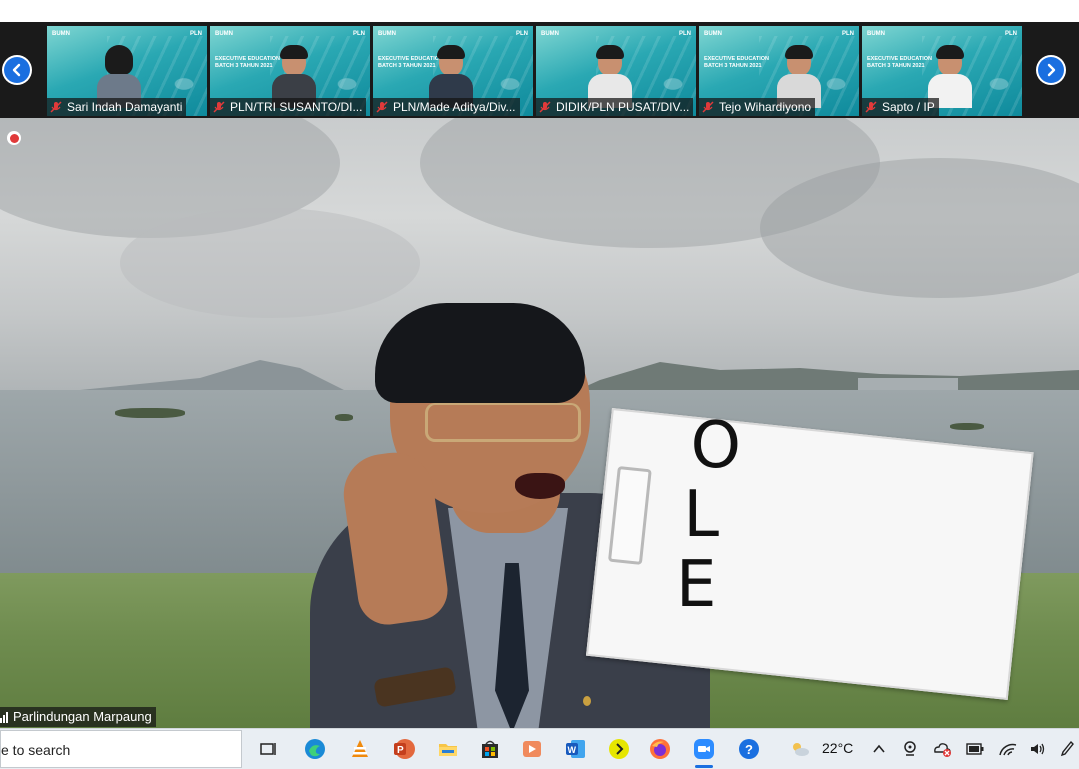  Describe the element at coordinates (696, 584) in the screenshot. I see `board-letter: E` at that location.